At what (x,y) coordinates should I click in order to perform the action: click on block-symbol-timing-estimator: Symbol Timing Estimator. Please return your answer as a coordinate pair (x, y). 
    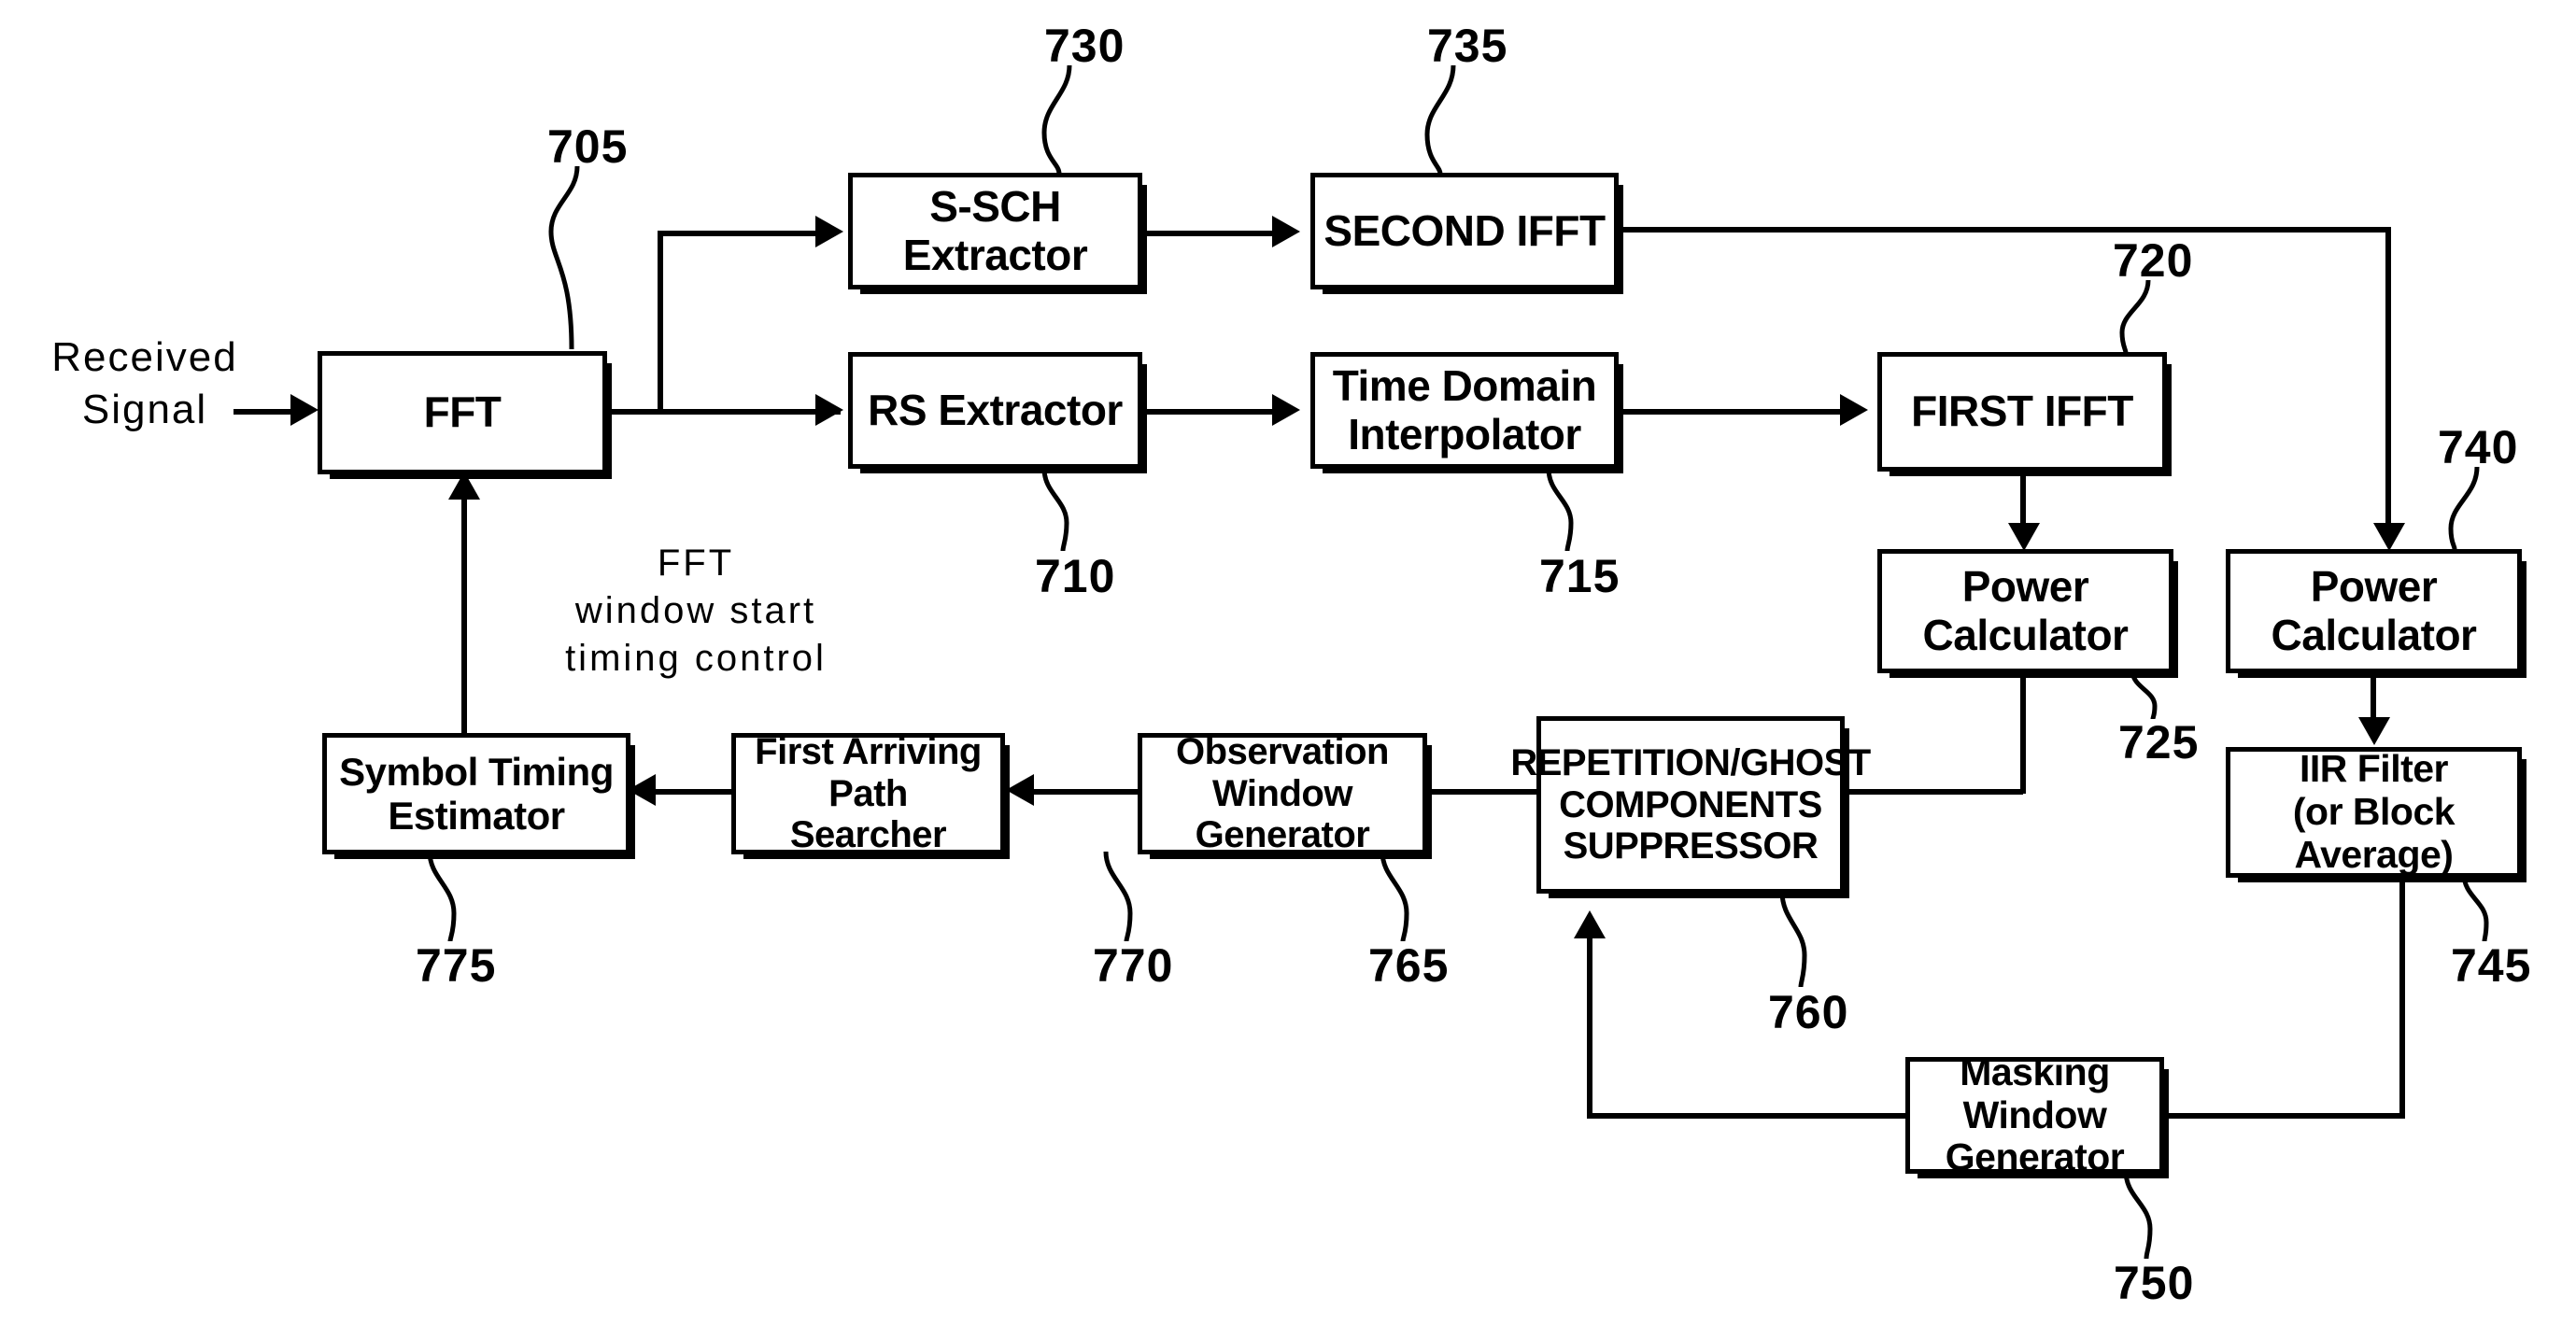
    Looking at the image, I should click on (476, 793).